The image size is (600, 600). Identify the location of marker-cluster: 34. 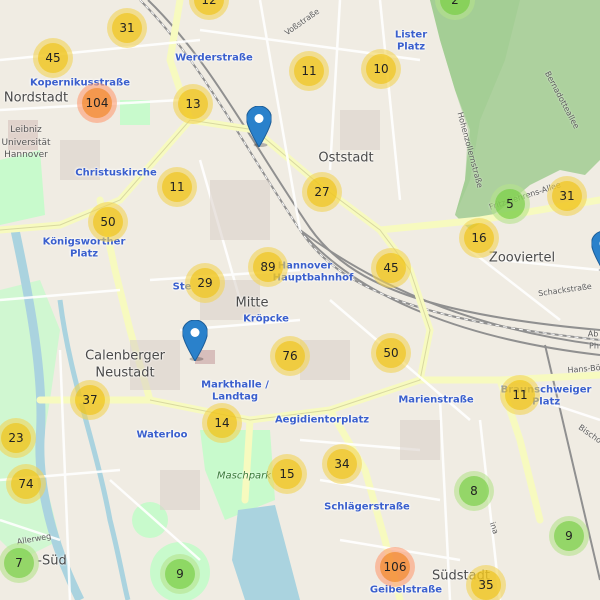
(342, 464).